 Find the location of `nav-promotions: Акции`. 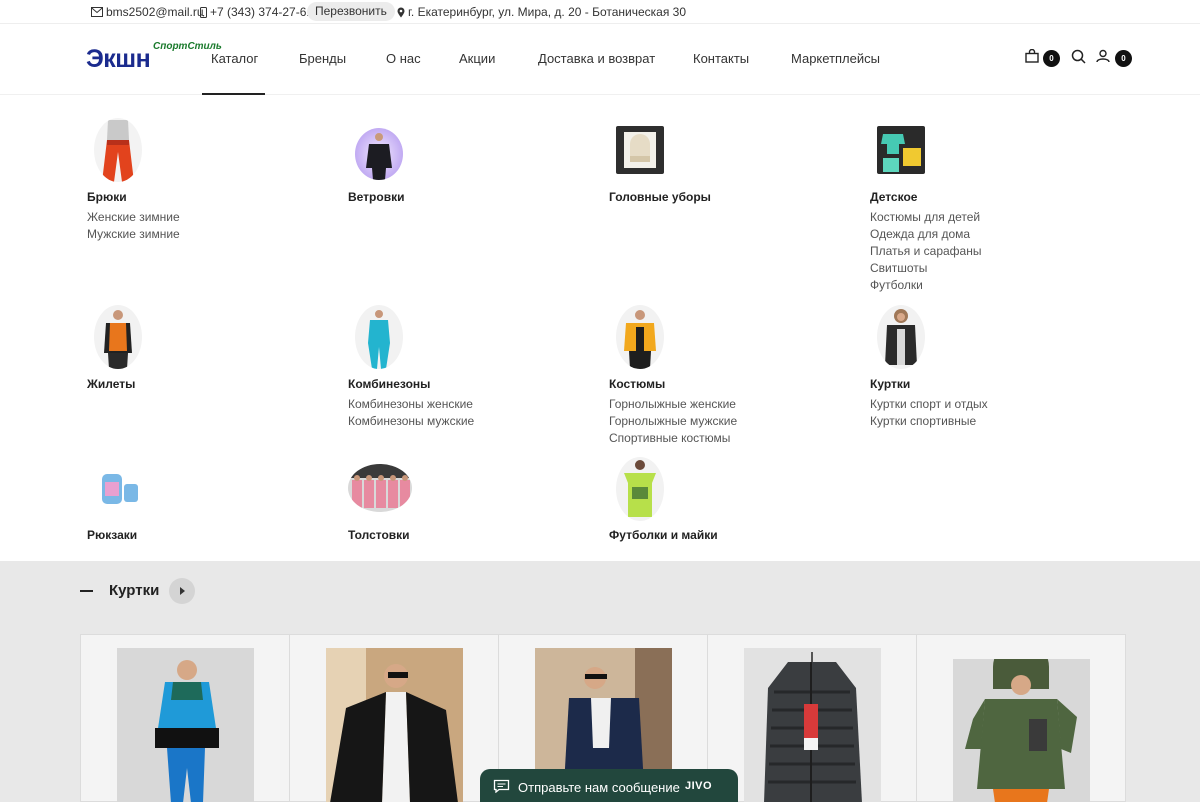

nav-promotions: Акции is located at coordinates (477, 58).